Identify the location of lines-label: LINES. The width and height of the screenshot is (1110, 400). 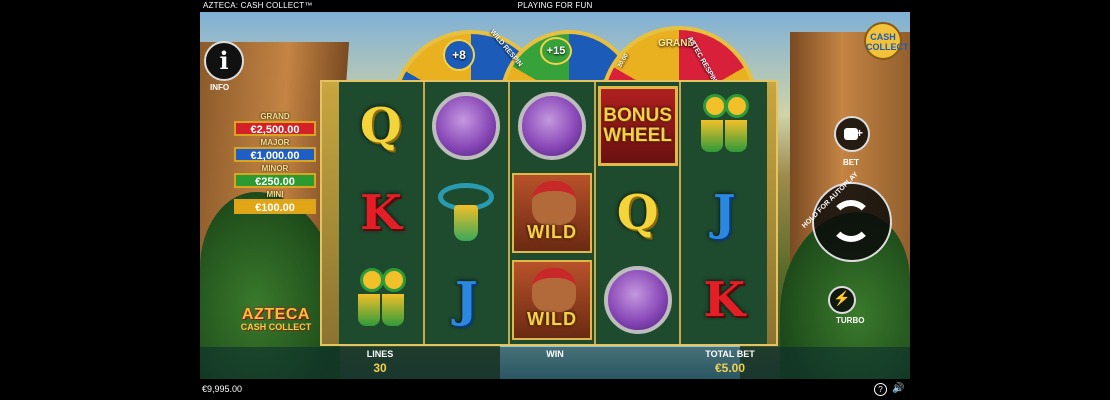
(380, 354).